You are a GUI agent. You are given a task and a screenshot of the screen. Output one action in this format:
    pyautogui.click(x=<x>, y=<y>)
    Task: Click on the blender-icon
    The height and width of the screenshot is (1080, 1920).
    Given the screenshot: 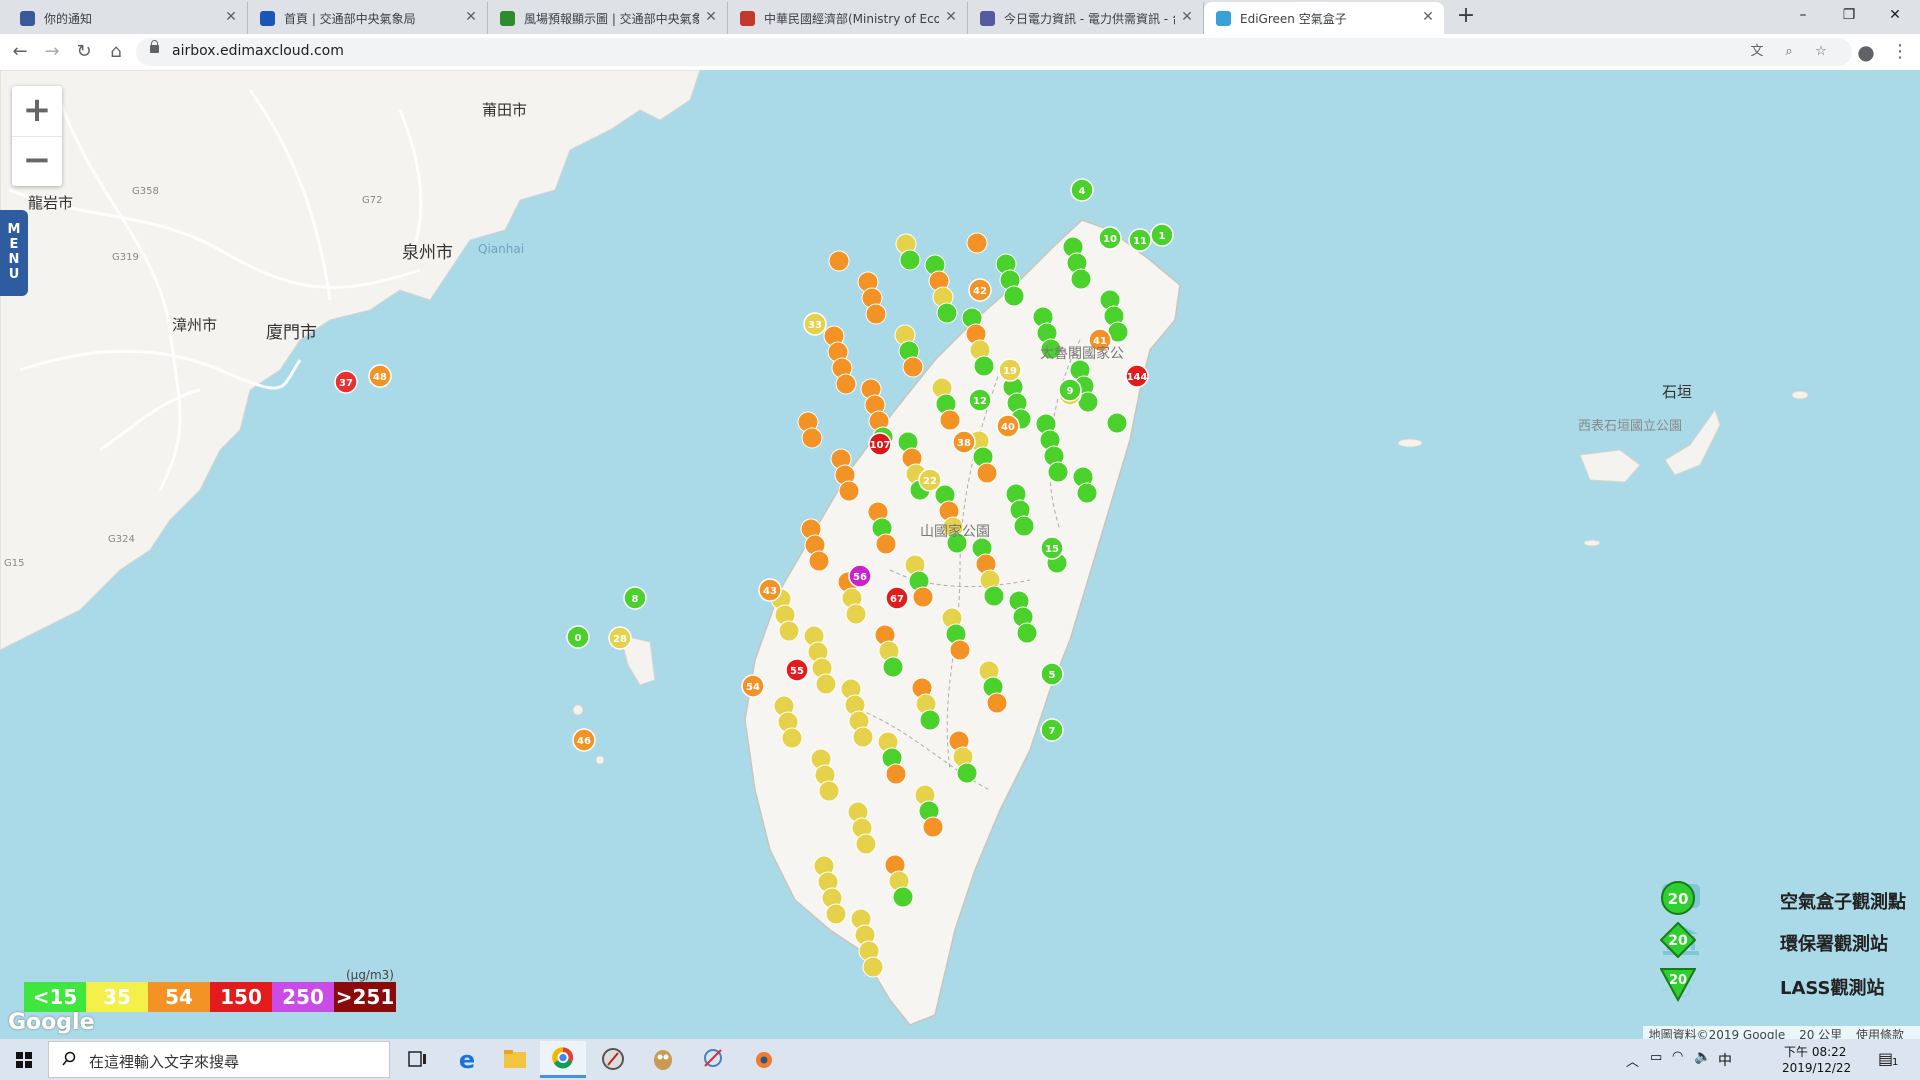 What is the action you would take?
    pyautogui.click(x=763, y=1059)
    